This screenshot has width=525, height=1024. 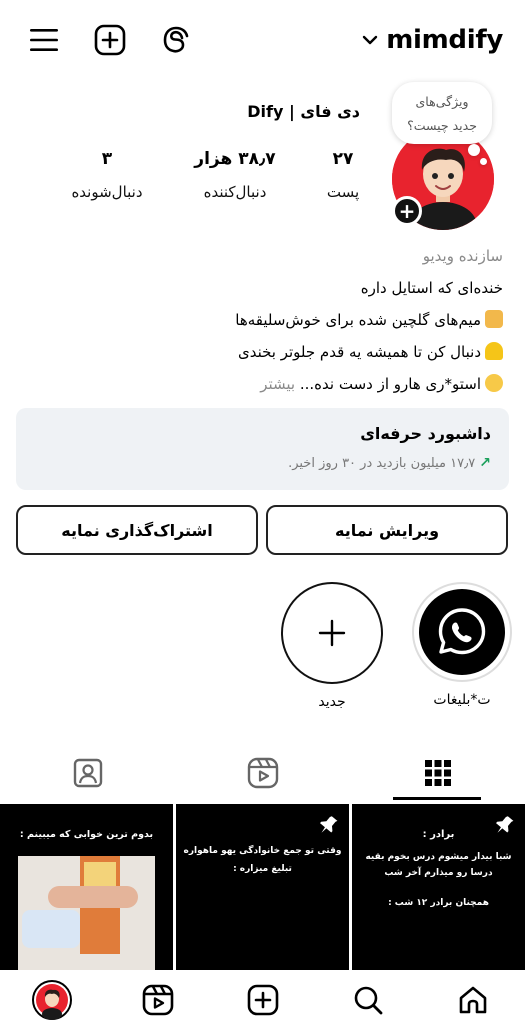 I want to click on highlight-label: جدید, so click(x=332, y=702).